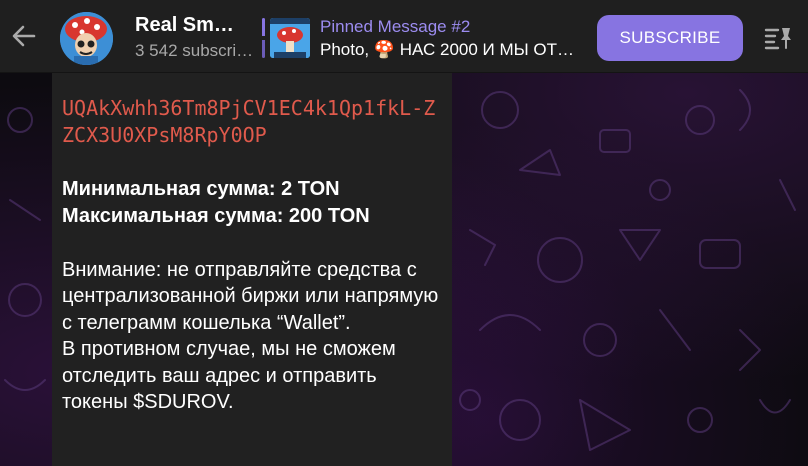 Image resolution: width=808 pixels, height=466 pixels. What do you see at coordinates (263, 38) in the screenshot?
I see `pinned-indicator` at bounding box center [263, 38].